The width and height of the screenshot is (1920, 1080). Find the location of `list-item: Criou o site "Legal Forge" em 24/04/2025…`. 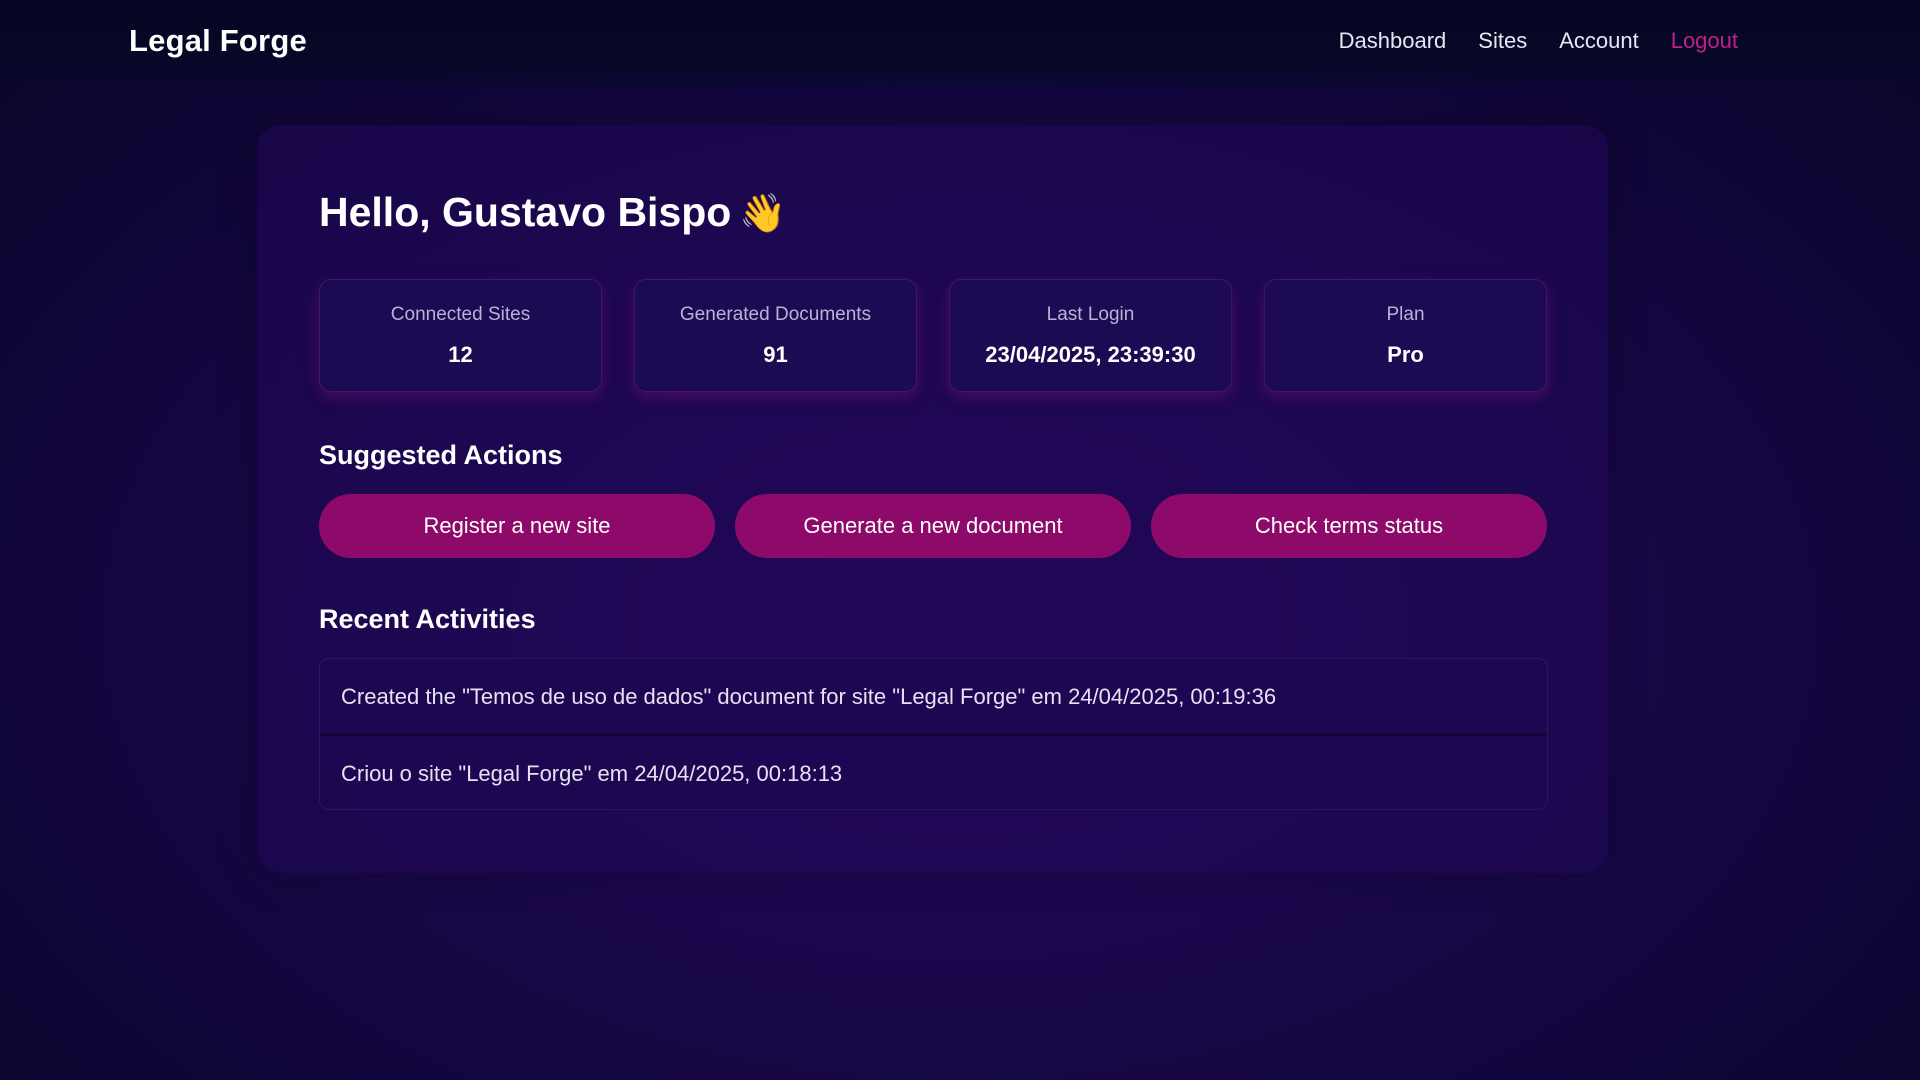

list-item: Criou o site "Legal Forge" em 24/04/2025… is located at coordinates (933, 771).